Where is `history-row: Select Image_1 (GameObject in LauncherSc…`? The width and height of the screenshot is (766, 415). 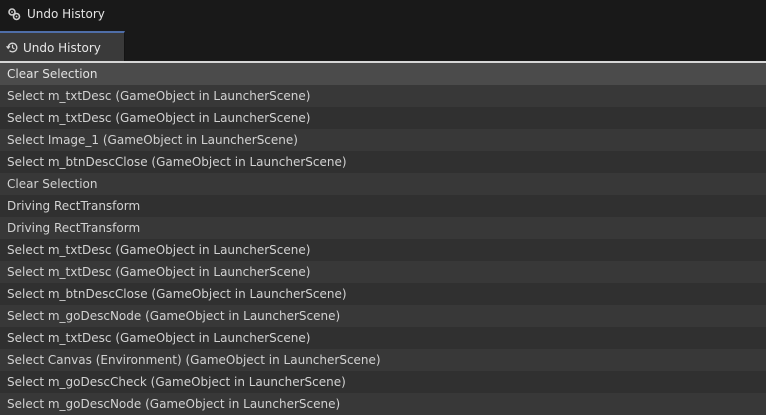 history-row: Select Image_1 (GameObject in LauncherSc… is located at coordinates (383, 140).